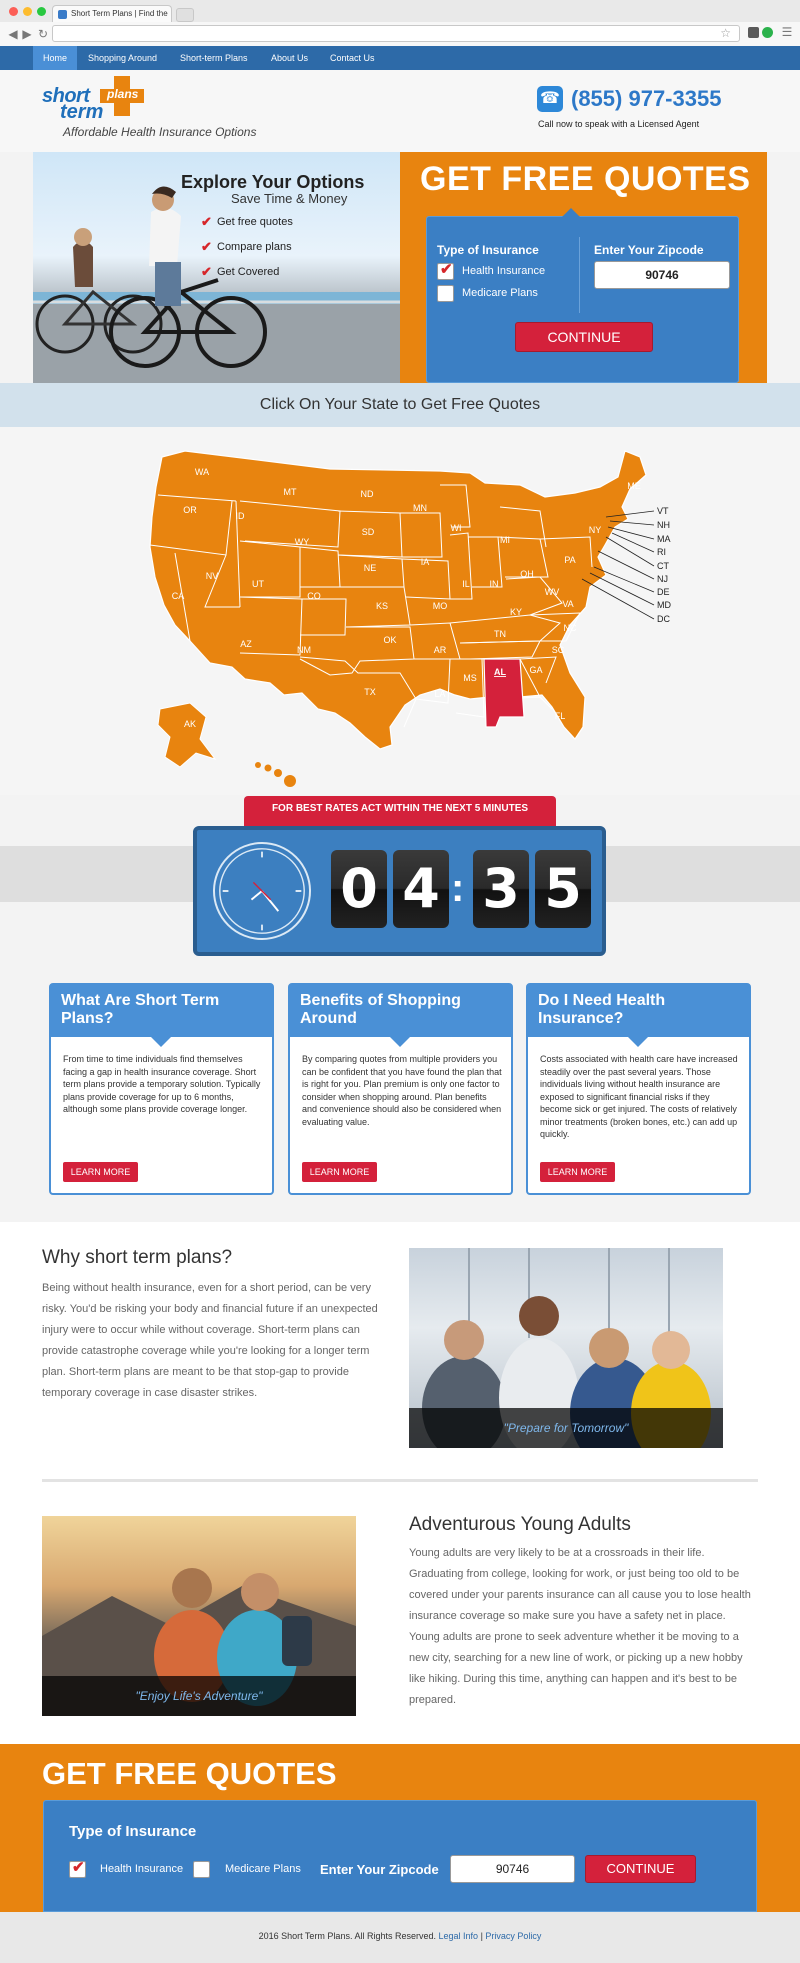 This screenshot has height=1963, width=800. What do you see at coordinates (246, 644) in the screenshot?
I see `svg-text: AZ` at bounding box center [246, 644].